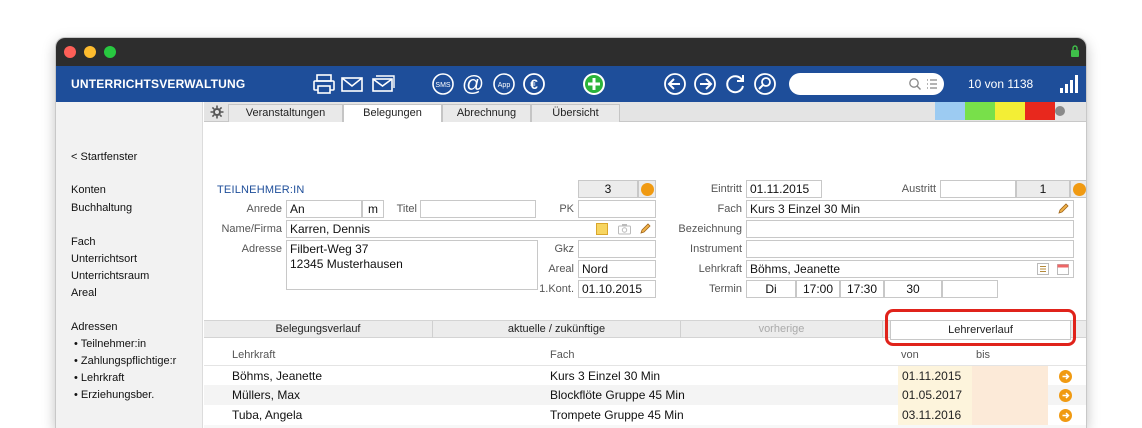 The image size is (1142, 428). I want to click on sidebar-item-adressen: Adressen, so click(94, 327).